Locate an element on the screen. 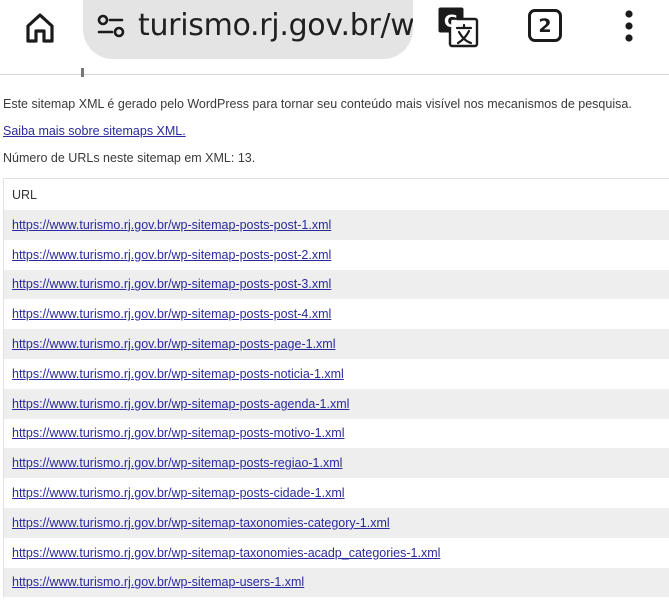 Image resolution: width=669 pixels, height=614 pixels. tune-icon is located at coordinates (111, 26).